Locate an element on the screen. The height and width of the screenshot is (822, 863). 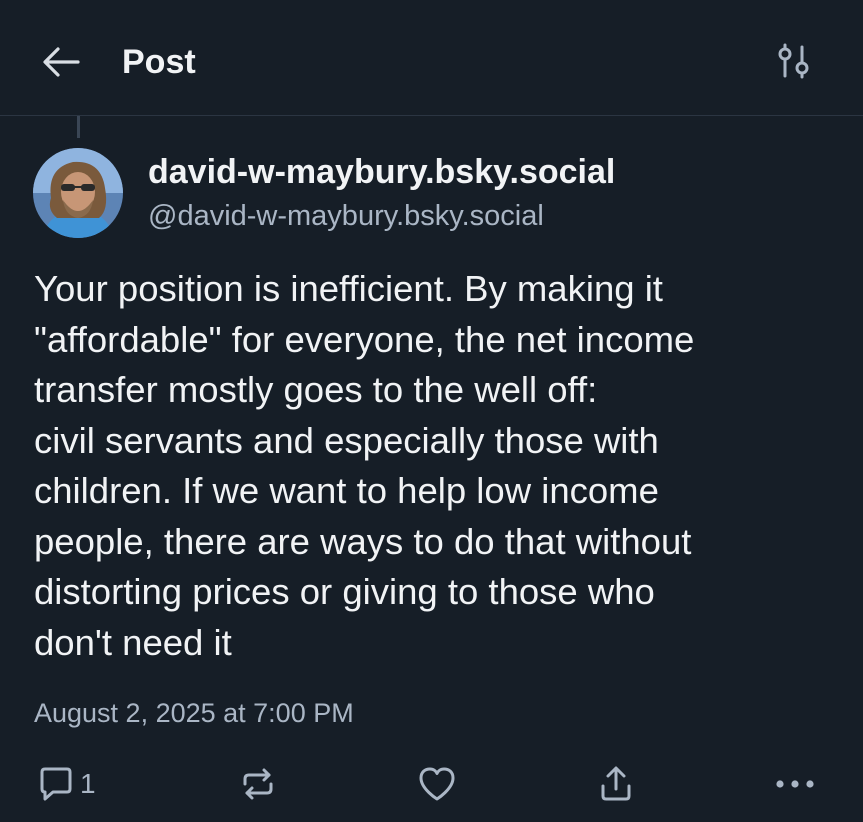
reply-icon is located at coordinates (56, 784).